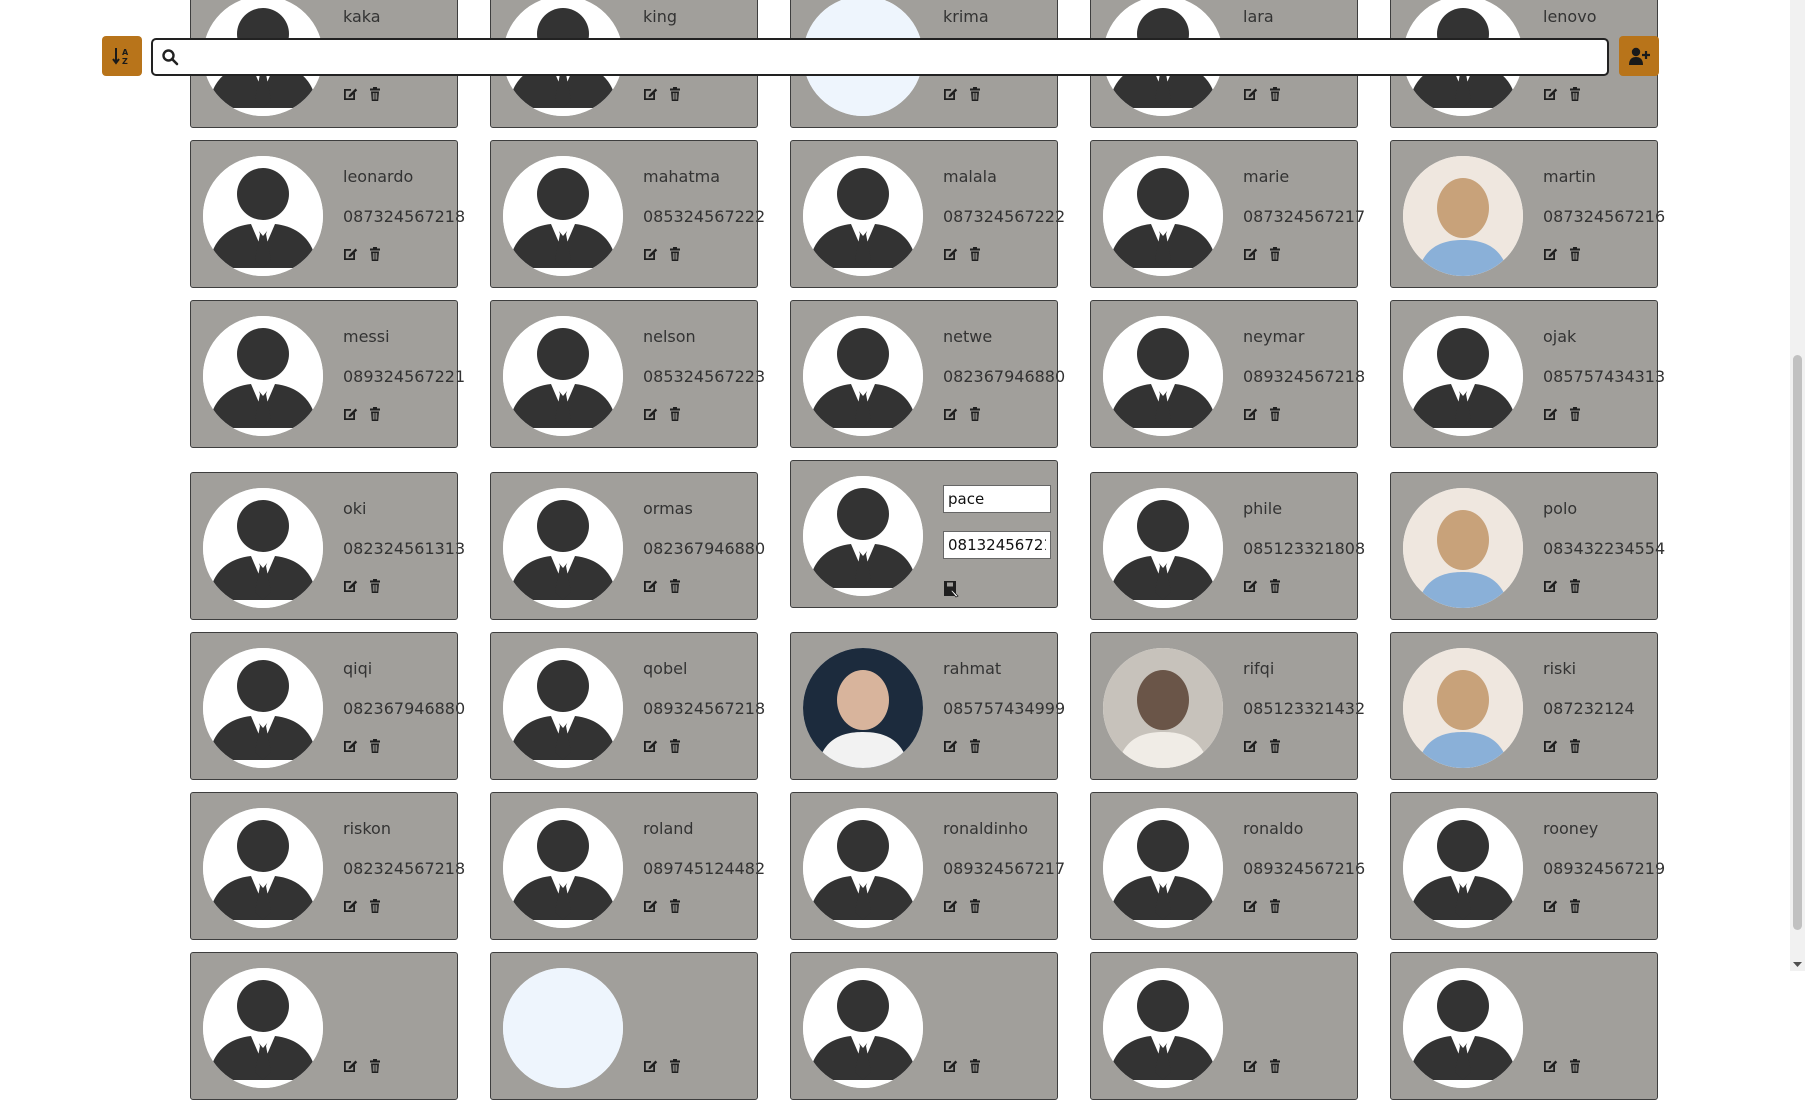 This screenshot has width=1805, height=1100. Describe the element at coordinates (1797, 964) in the screenshot. I see `scroll-down-arrow-icon` at that location.